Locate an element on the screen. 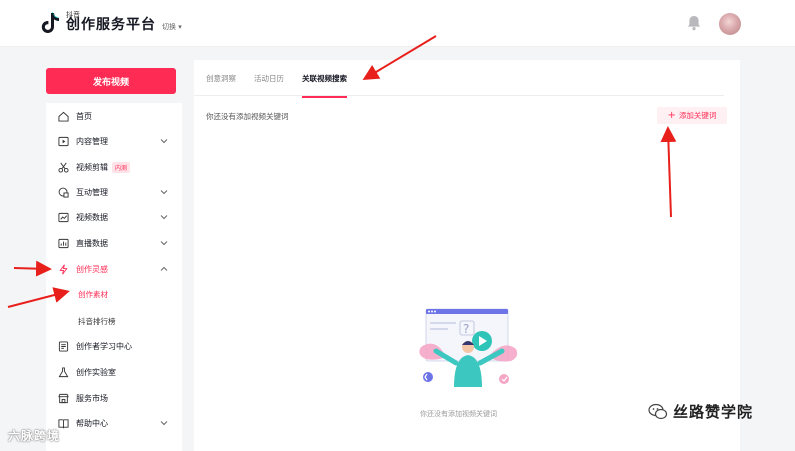  home-icon is located at coordinates (63, 116).